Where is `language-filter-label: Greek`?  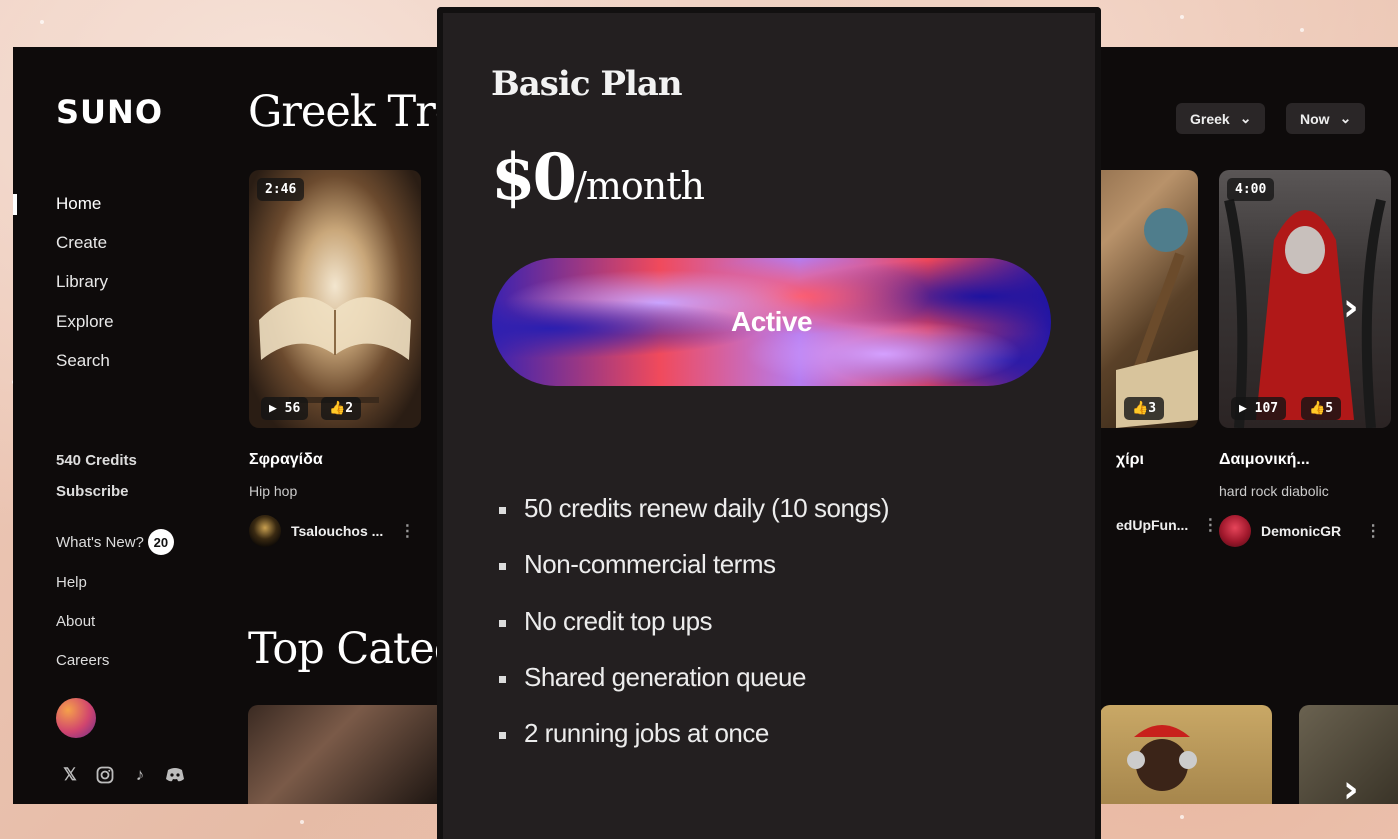
language-filter-label: Greek is located at coordinates (1210, 118).